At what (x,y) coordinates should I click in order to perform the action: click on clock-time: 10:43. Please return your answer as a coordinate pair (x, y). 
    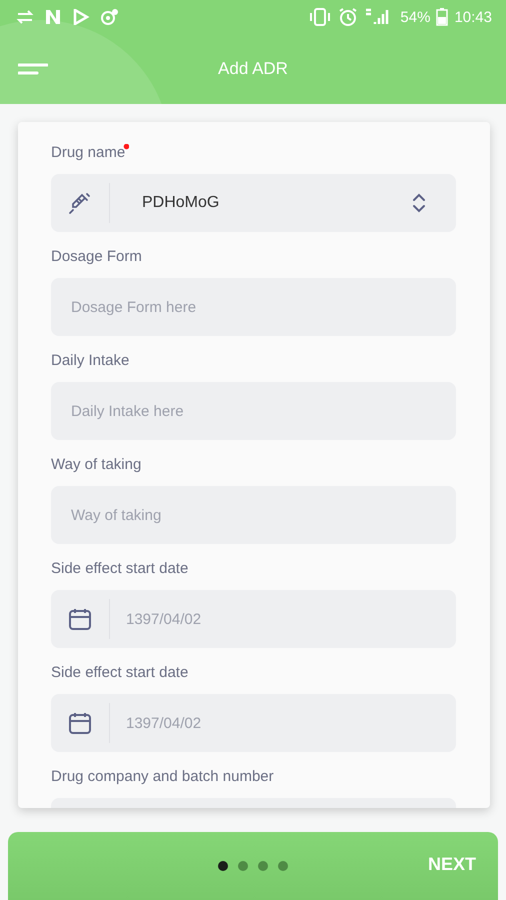
    Looking at the image, I should click on (473, 17).